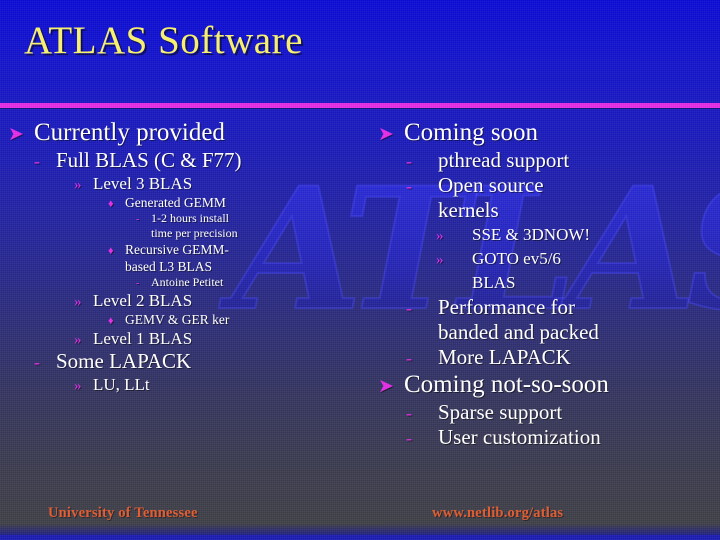  I want to click on left_column-bullet-text: Some LAPACK, so click(124, 361).